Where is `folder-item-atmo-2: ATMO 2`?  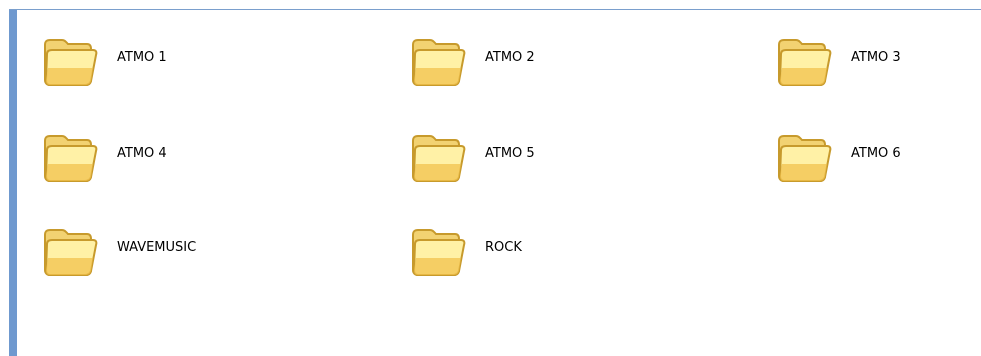
folder-item-atmo-2: ATMO 2 is located at coordinates (533, 62).